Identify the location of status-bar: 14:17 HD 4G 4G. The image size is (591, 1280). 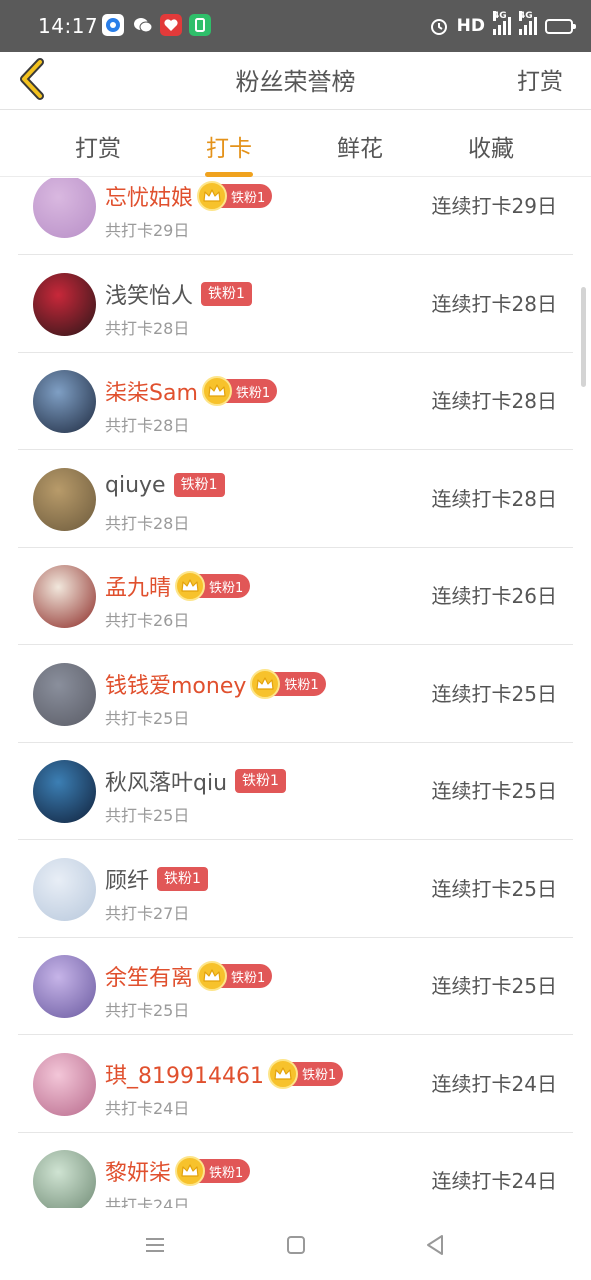
(295, 26).